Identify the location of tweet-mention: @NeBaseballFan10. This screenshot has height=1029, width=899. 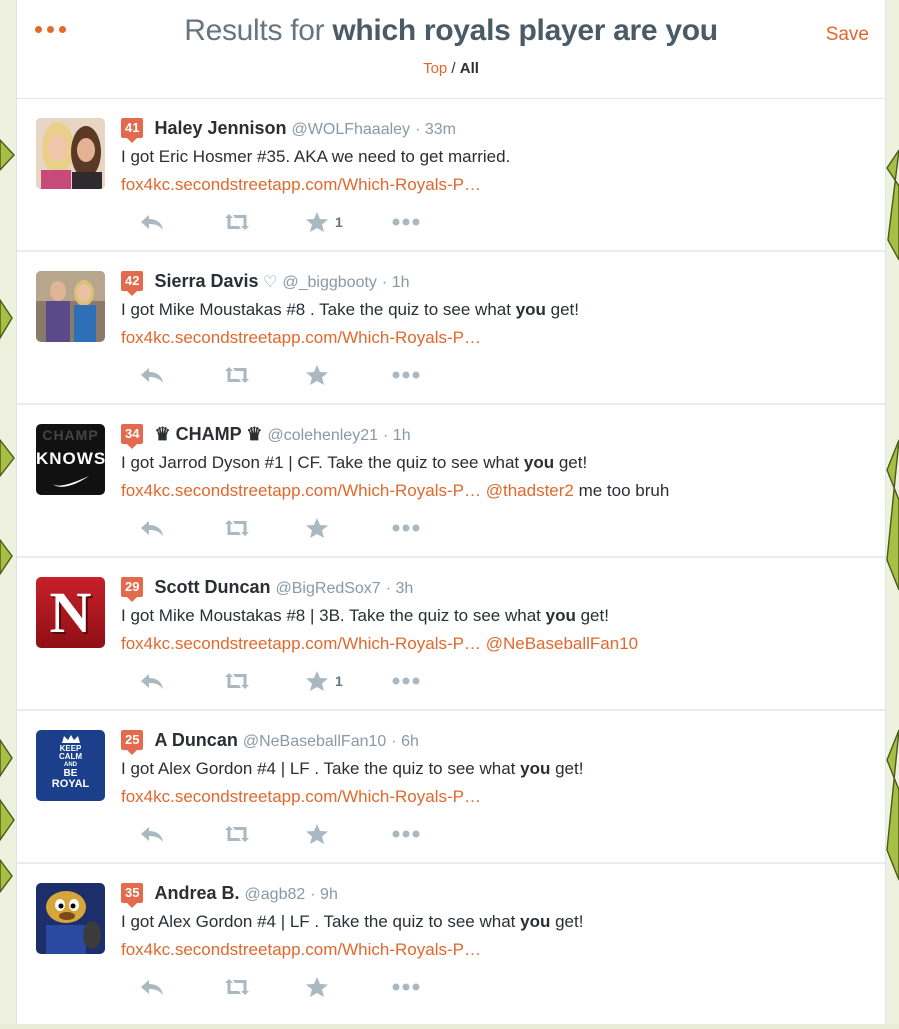
(562, 643).